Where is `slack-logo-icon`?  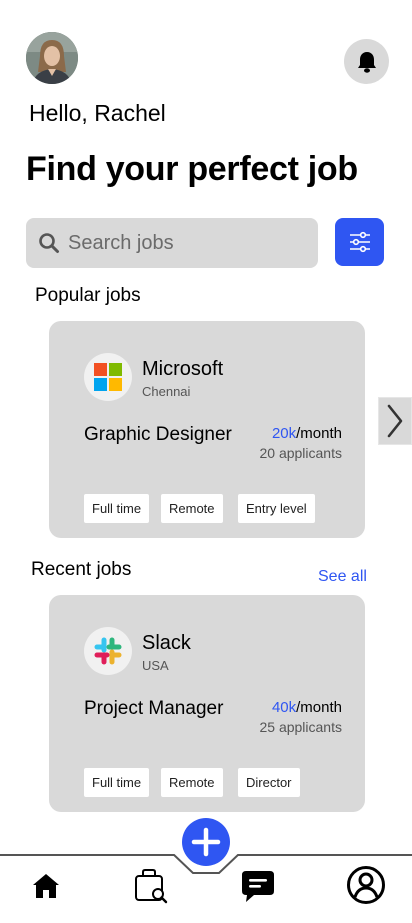 slack-logo-icon is located at coordinates (108, 651).